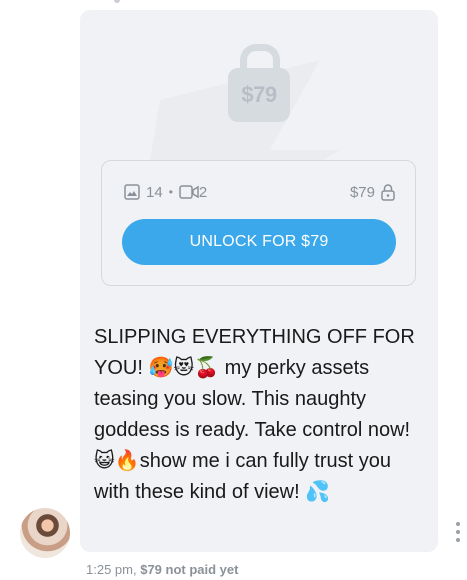  Describe the element at coordinates (259, 242) in the screenshot. I see `unlock-button: UNLOCK FOR $79` at that location.